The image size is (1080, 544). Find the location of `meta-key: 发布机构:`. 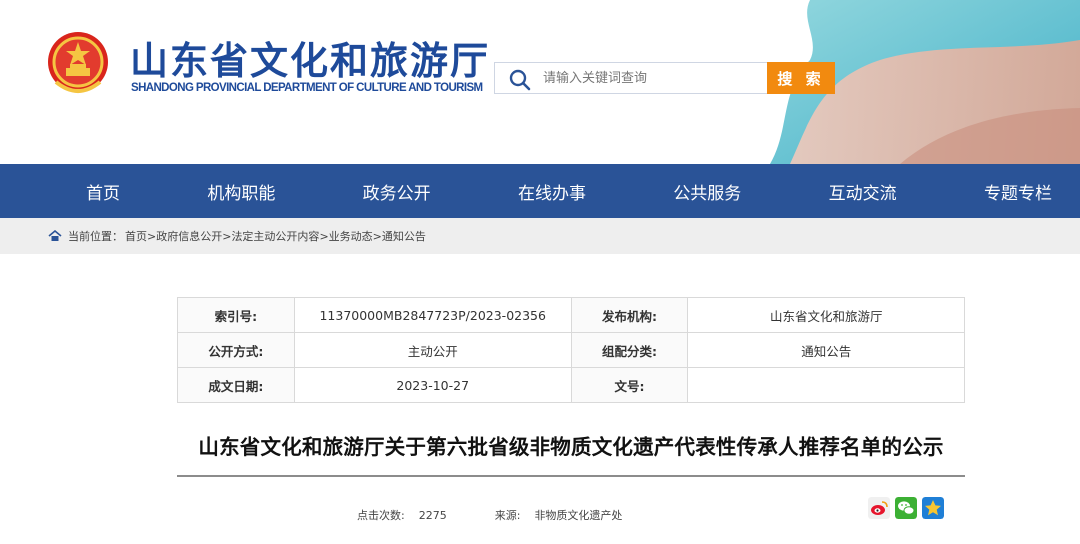

meta-key: 发布机构: is located at coordinates (629, 315).